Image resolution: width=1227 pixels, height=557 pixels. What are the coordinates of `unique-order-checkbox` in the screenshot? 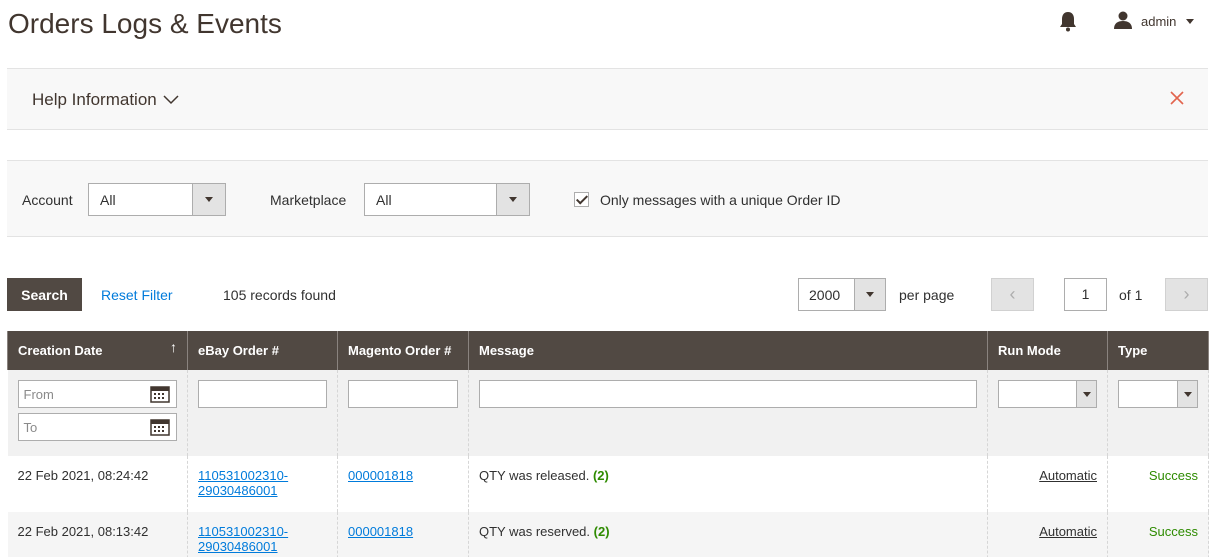 It's located at (581, 199).